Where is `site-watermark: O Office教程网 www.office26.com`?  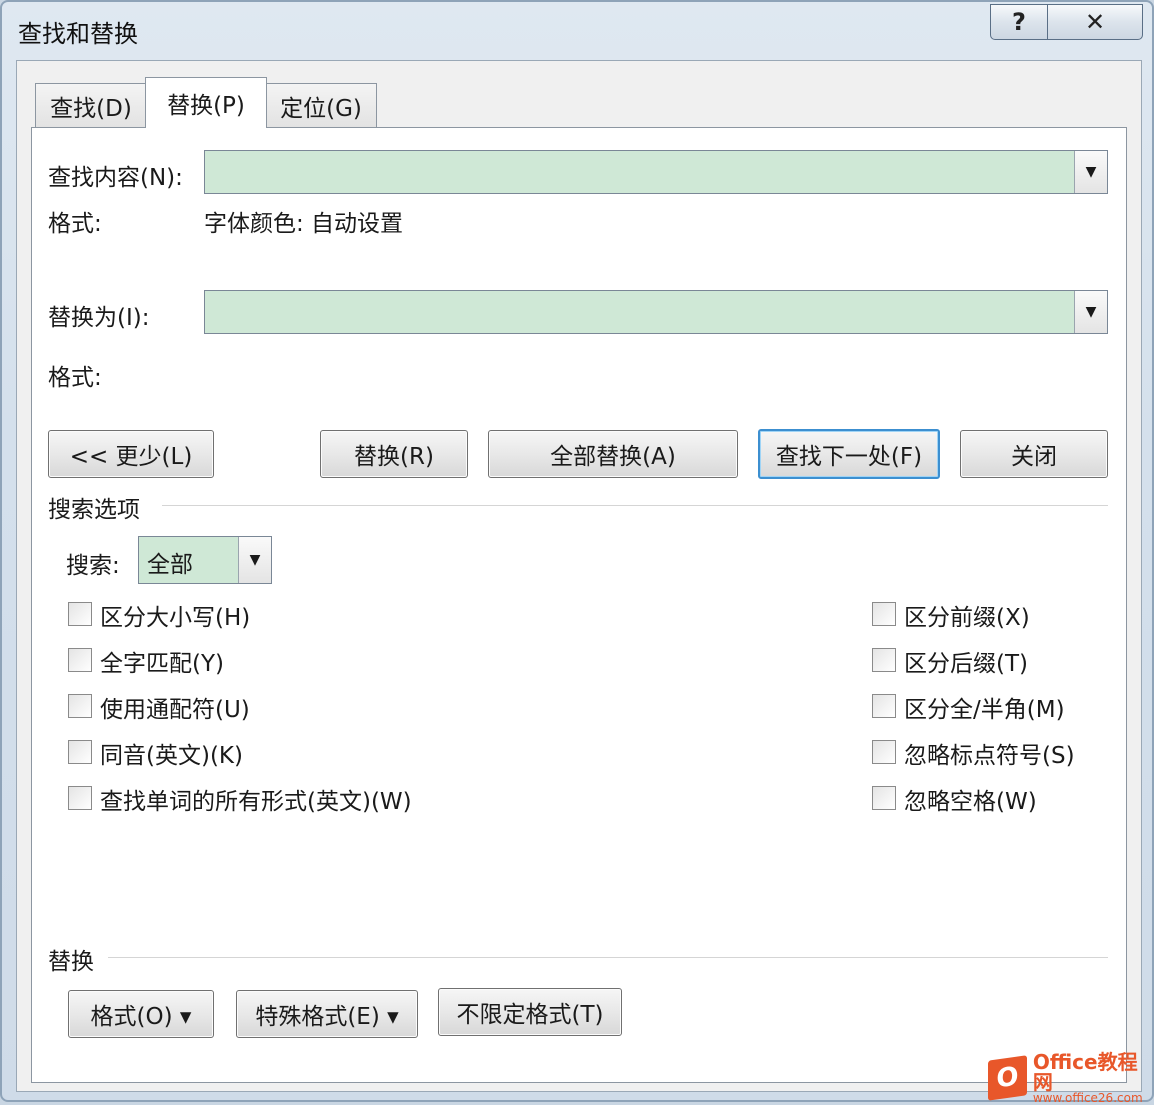
site-watermark: O Office教程网 www.office26.com is located at coordinates (1071, 1078).